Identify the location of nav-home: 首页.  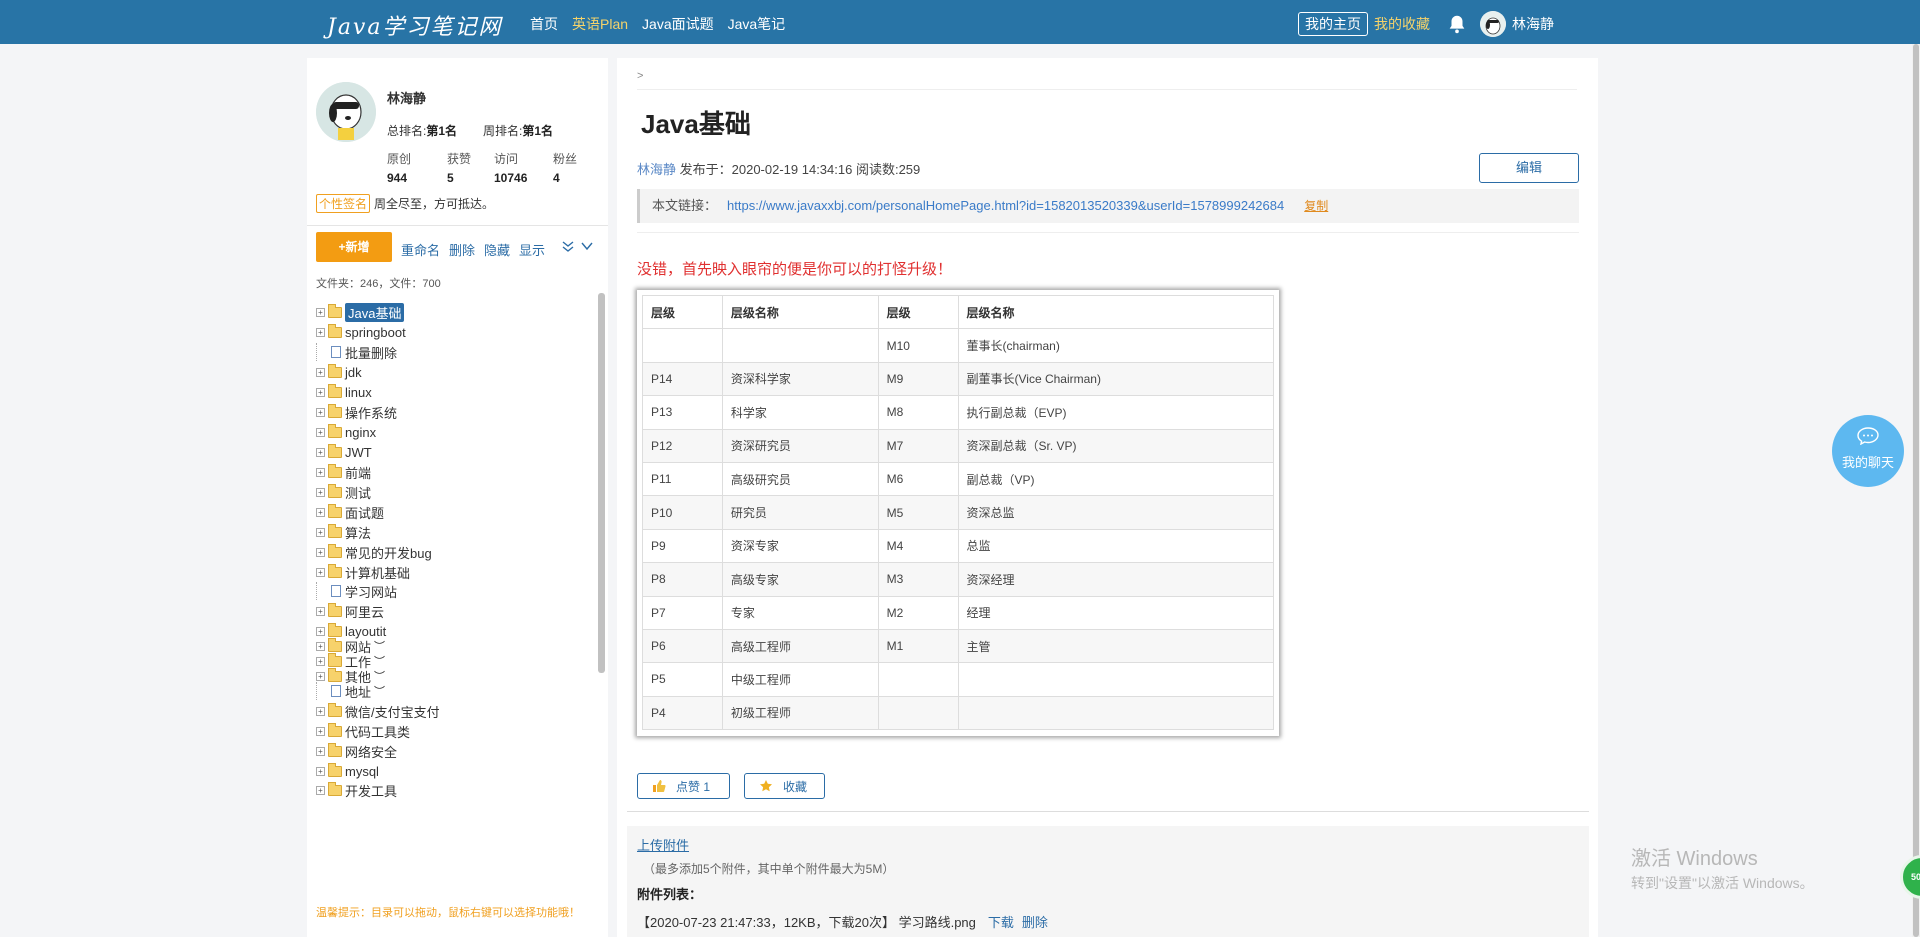
(544, 24).